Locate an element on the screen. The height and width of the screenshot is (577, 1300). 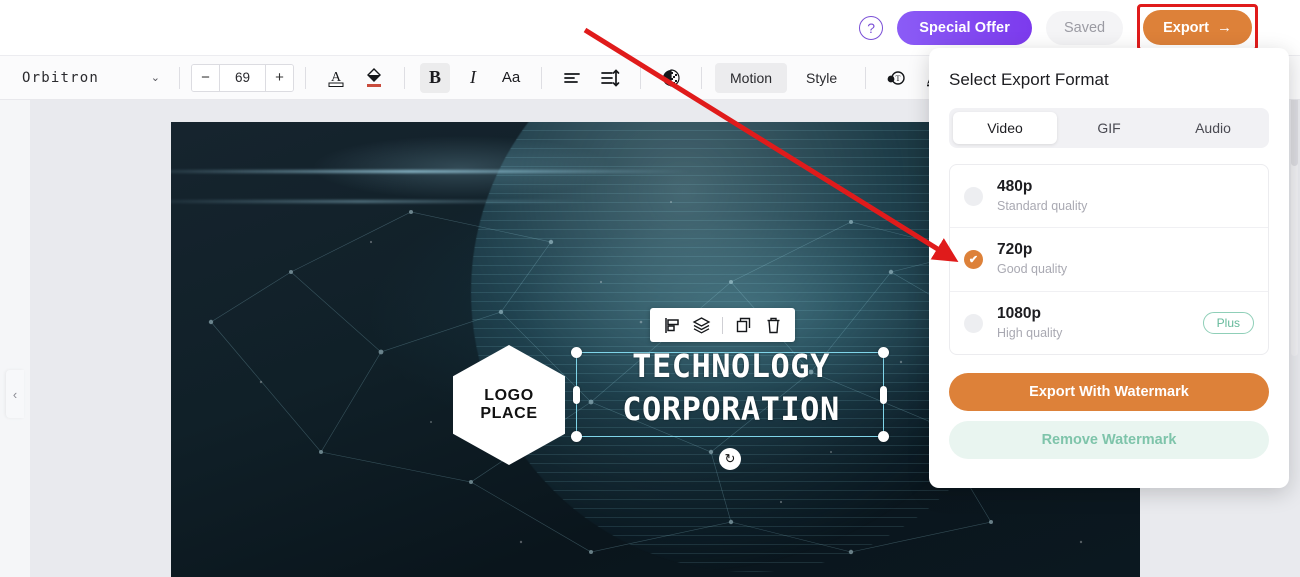
panel-collapse-button: ‹ is located at coordinates (15, 394).